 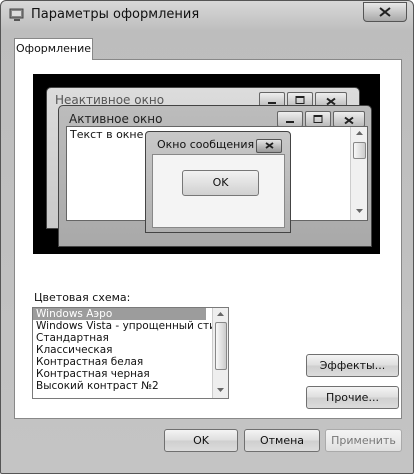 What do you see at coordinates (82, 297) in the screenshot?
I see `color-scheme-label: Цветовая схема:` at bounding box center [82, 297].